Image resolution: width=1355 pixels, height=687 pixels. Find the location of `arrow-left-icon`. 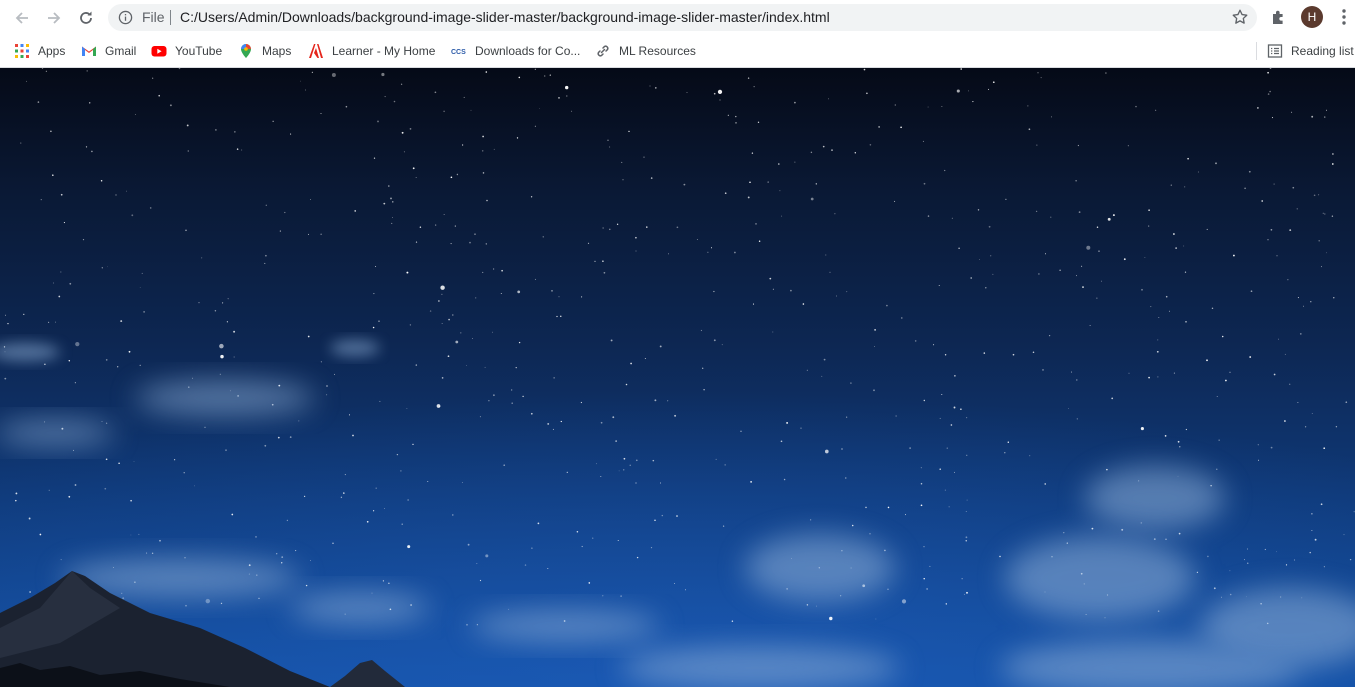

arrow-left-icon is located at coordinates (21, 18).